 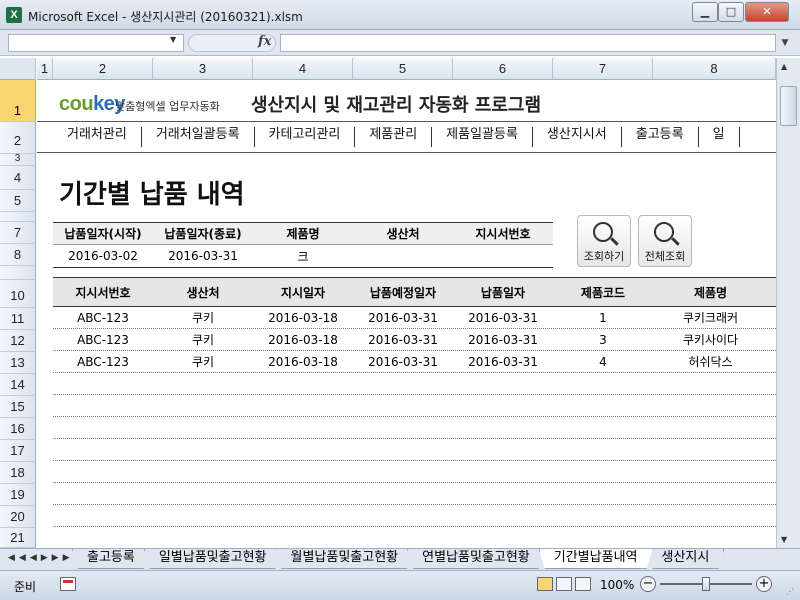 I want to click on zoom-level: 100%, so click(x=617, y=585).